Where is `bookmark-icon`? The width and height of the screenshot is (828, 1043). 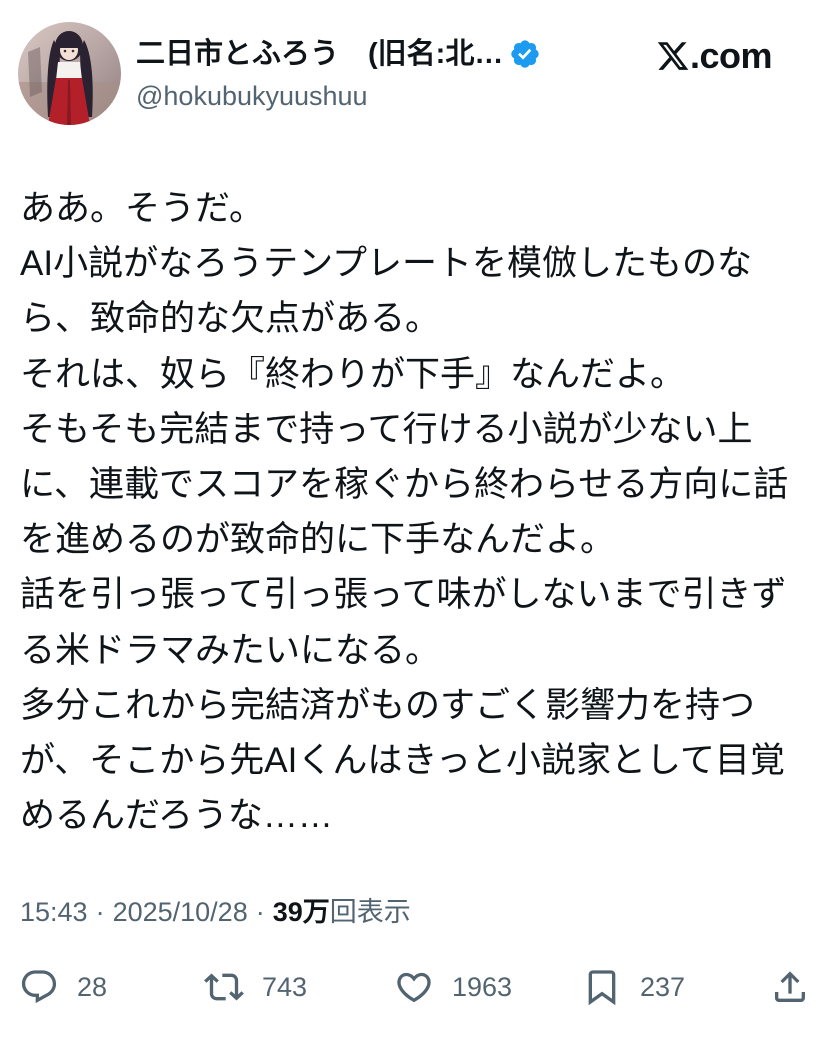
bookmark-icon is located at coordinates (602, 987).